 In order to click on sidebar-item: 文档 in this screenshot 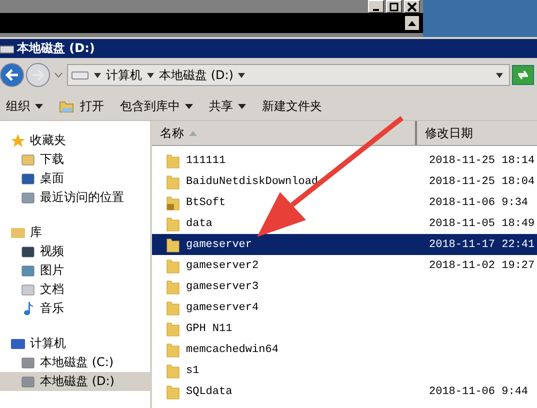, I will do `click(75, 289)`.